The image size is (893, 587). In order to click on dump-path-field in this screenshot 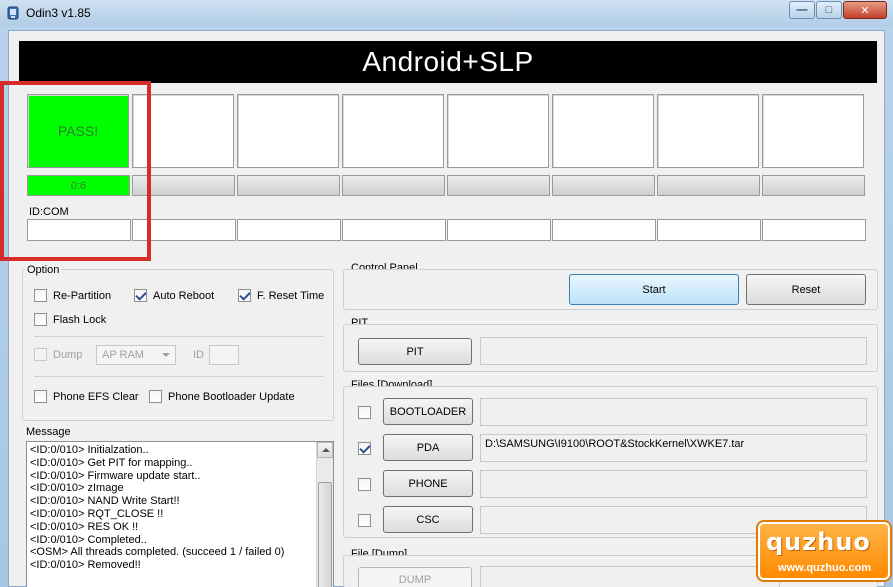, I will do `click(630, 576)`.